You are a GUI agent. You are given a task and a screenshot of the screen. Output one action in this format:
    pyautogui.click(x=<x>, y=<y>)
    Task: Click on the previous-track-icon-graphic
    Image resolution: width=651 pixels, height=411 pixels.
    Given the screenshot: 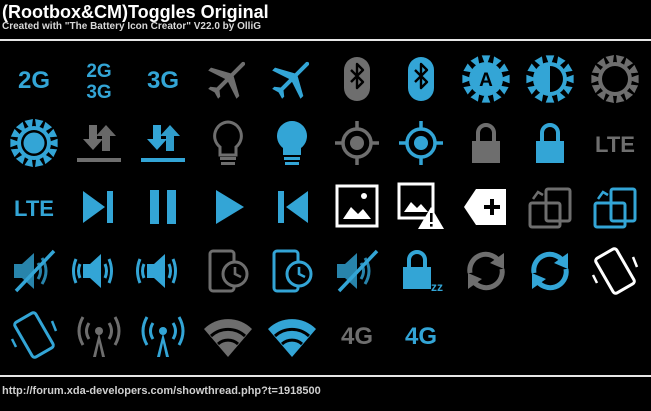 What is the action you would take?
    pyautogui.click(x=293, y=207)
    